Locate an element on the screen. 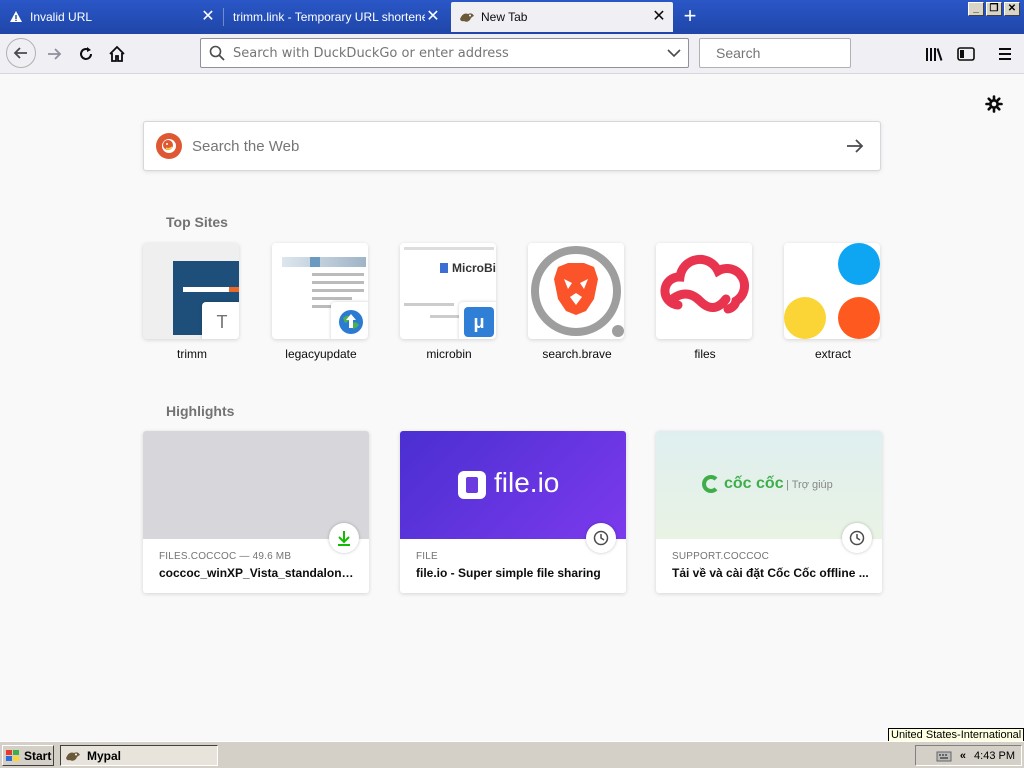  tab-new-tab: New Tab ✕ is located at coordinates (562, 17).